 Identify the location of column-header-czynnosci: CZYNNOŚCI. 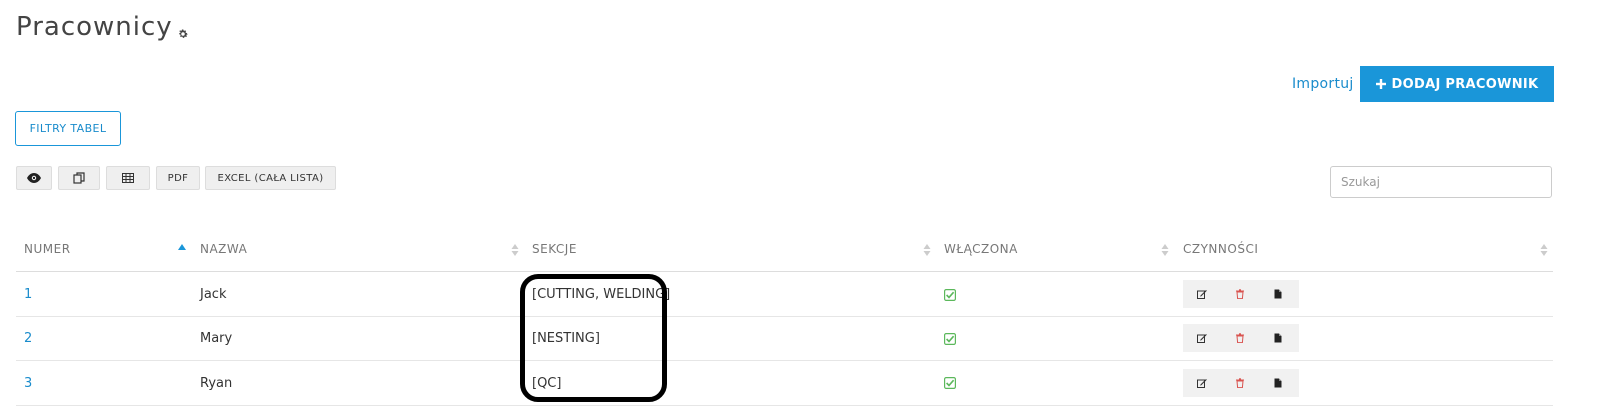
(1220, 249).